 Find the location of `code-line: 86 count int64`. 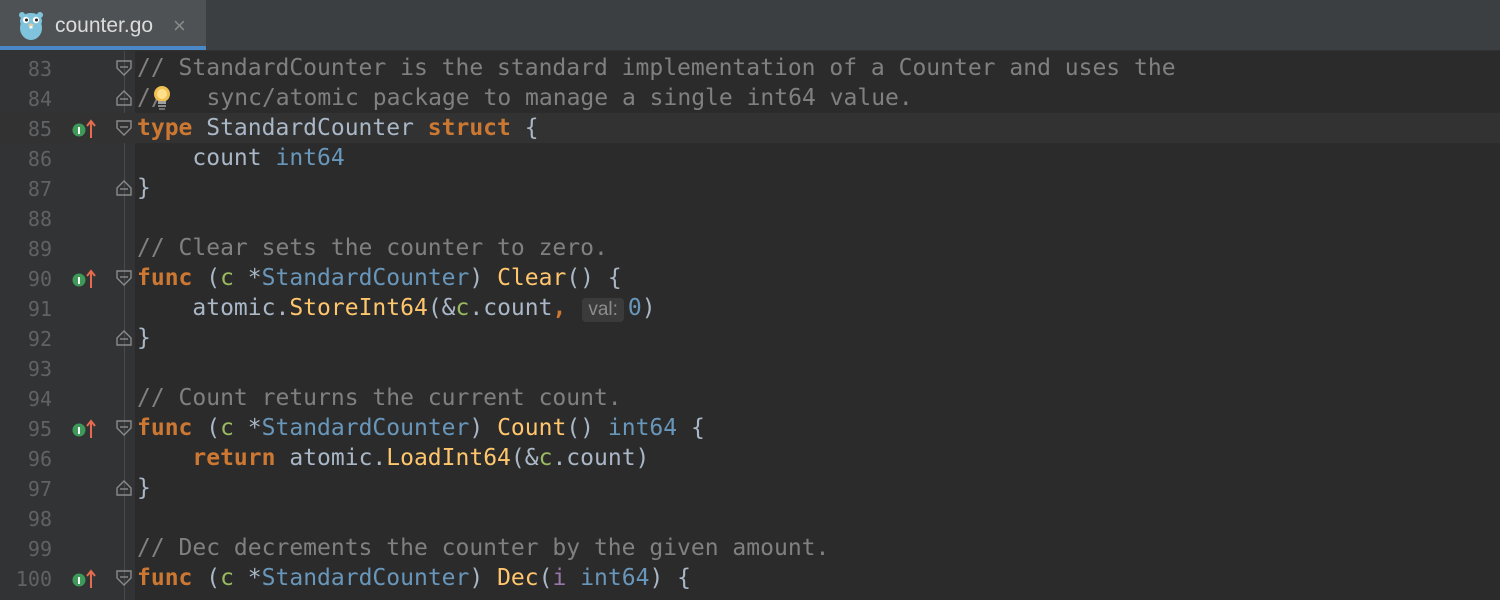

code-line: 86 count int64 is located at coordinates (750, 158).